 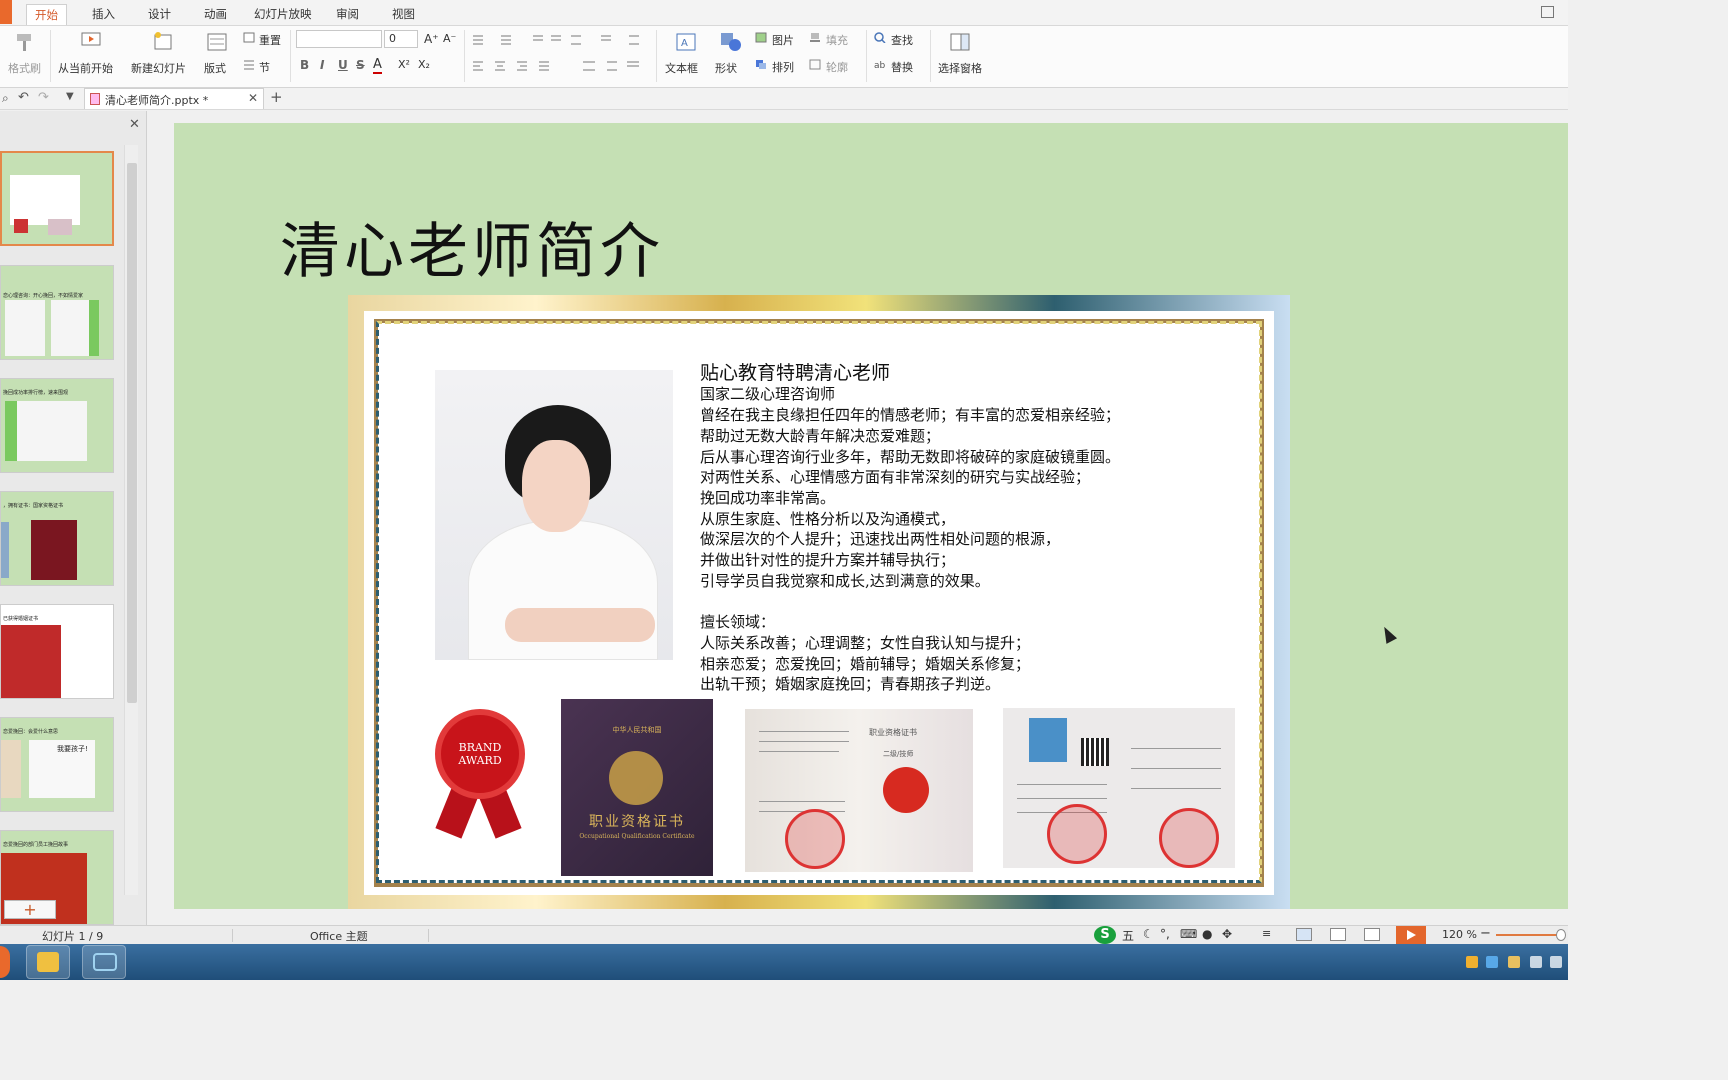 What do you see at coordinates (480, 760) in the screenshot?
I see `award-text-line2: AWARD` at bounding box center [480, 760].